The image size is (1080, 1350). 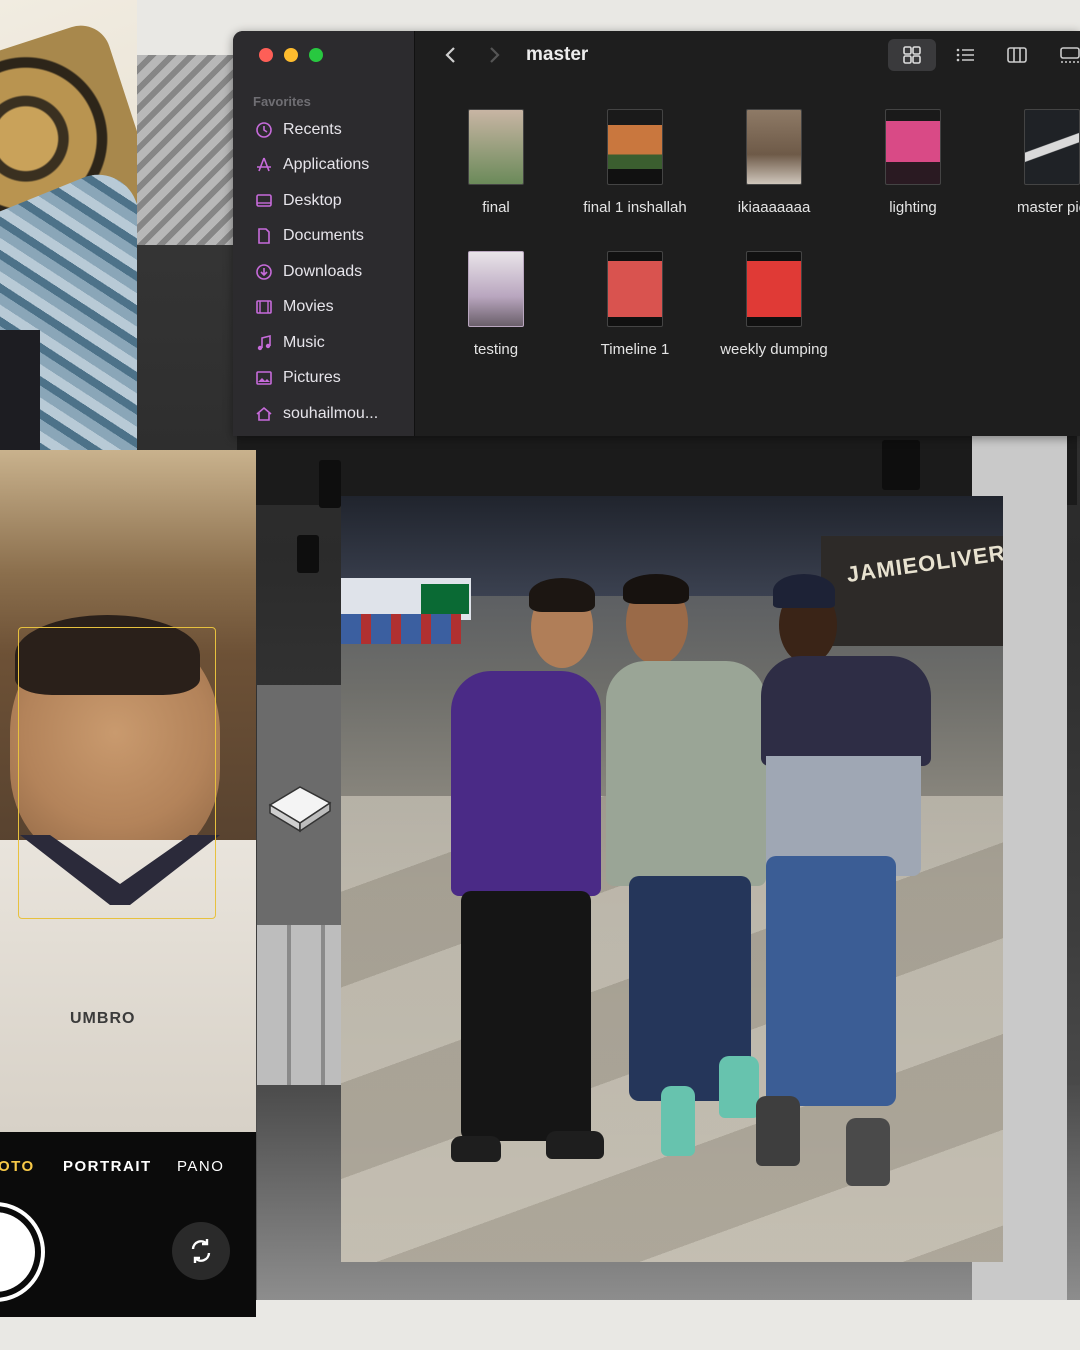 I want to click on mode-portrait: PORTRAIT, so click(x=107, y=1166).